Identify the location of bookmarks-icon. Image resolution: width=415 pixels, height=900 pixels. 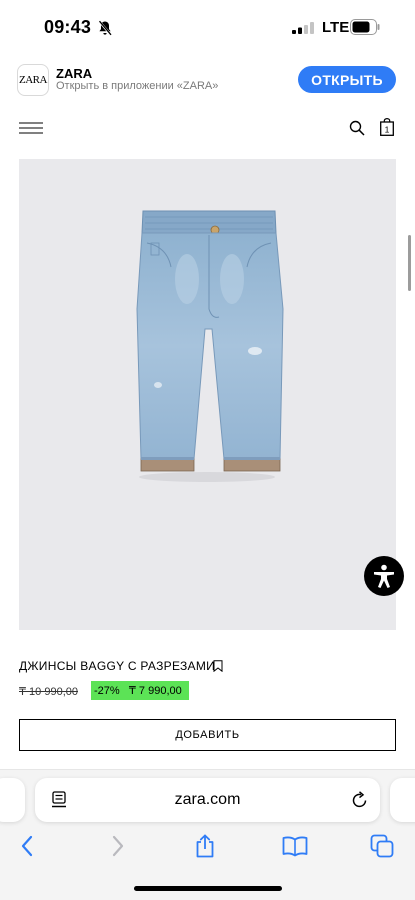
(295, 846).